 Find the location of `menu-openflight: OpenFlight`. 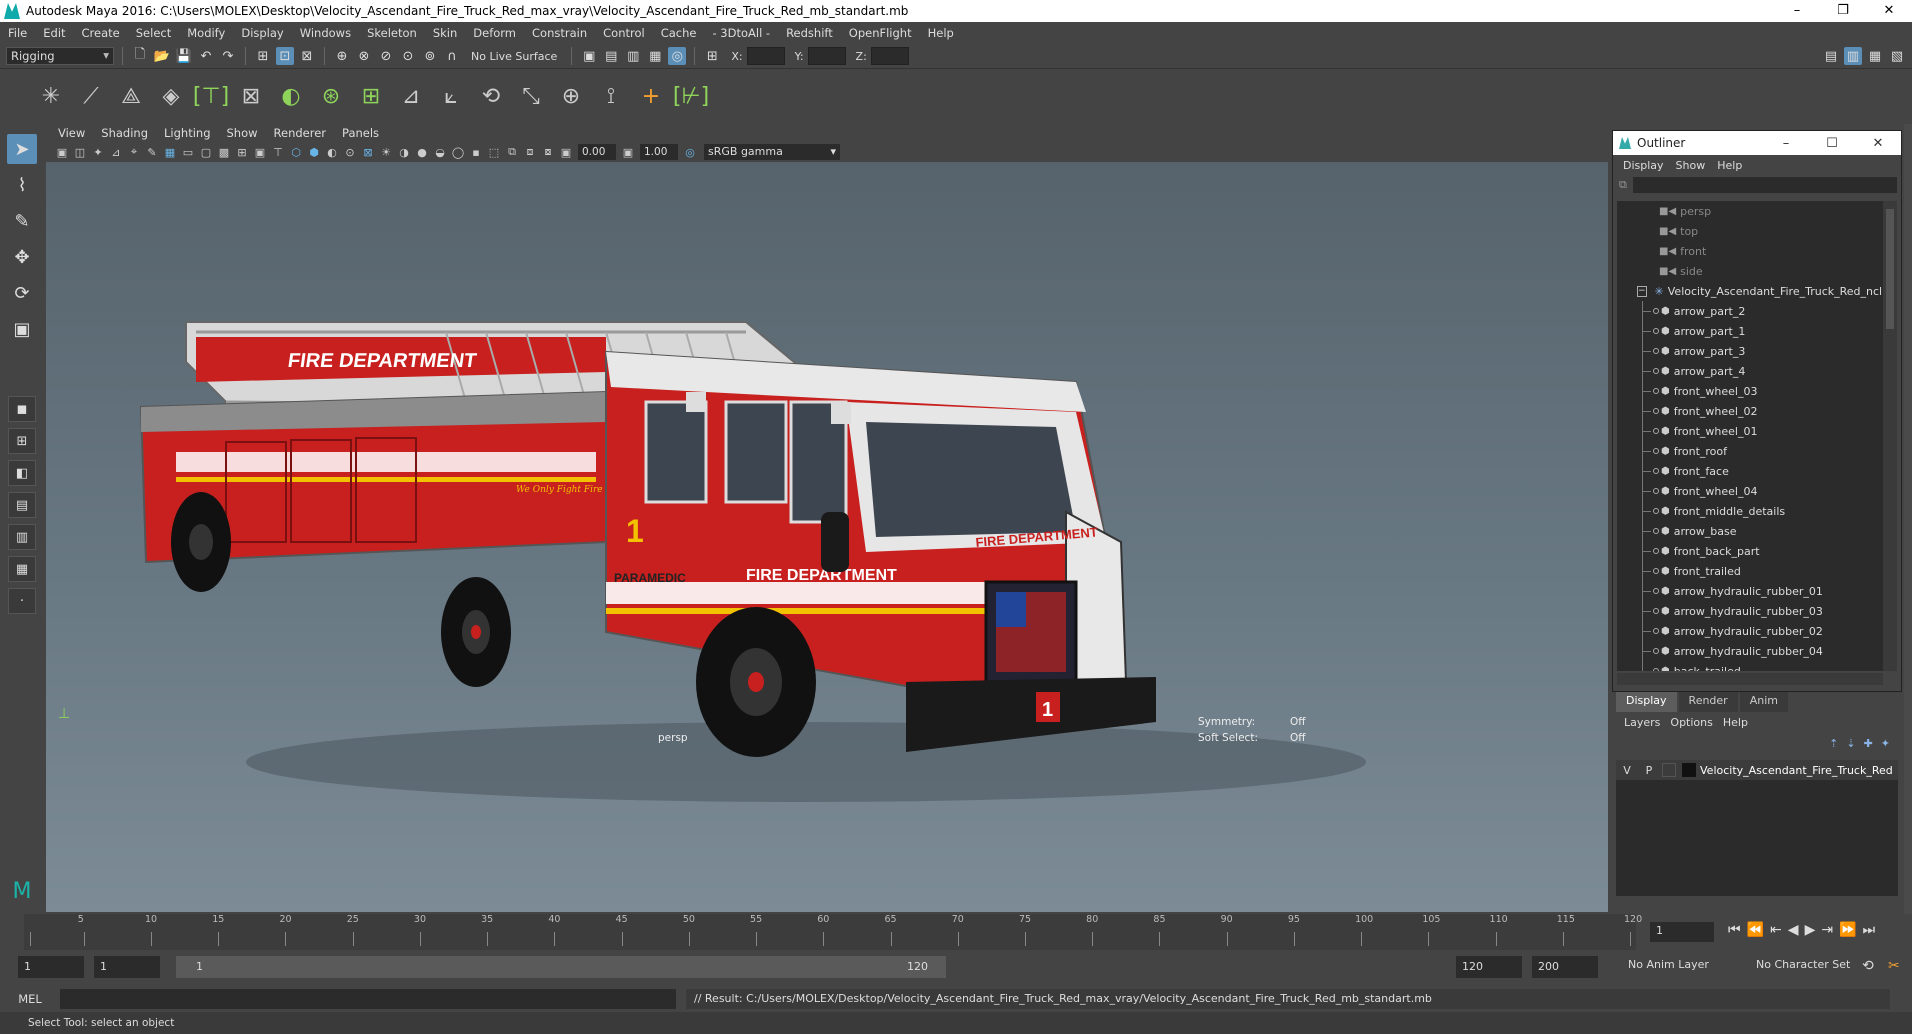

menu-openflight: OpenFlight is located at coordinates (880, 33).